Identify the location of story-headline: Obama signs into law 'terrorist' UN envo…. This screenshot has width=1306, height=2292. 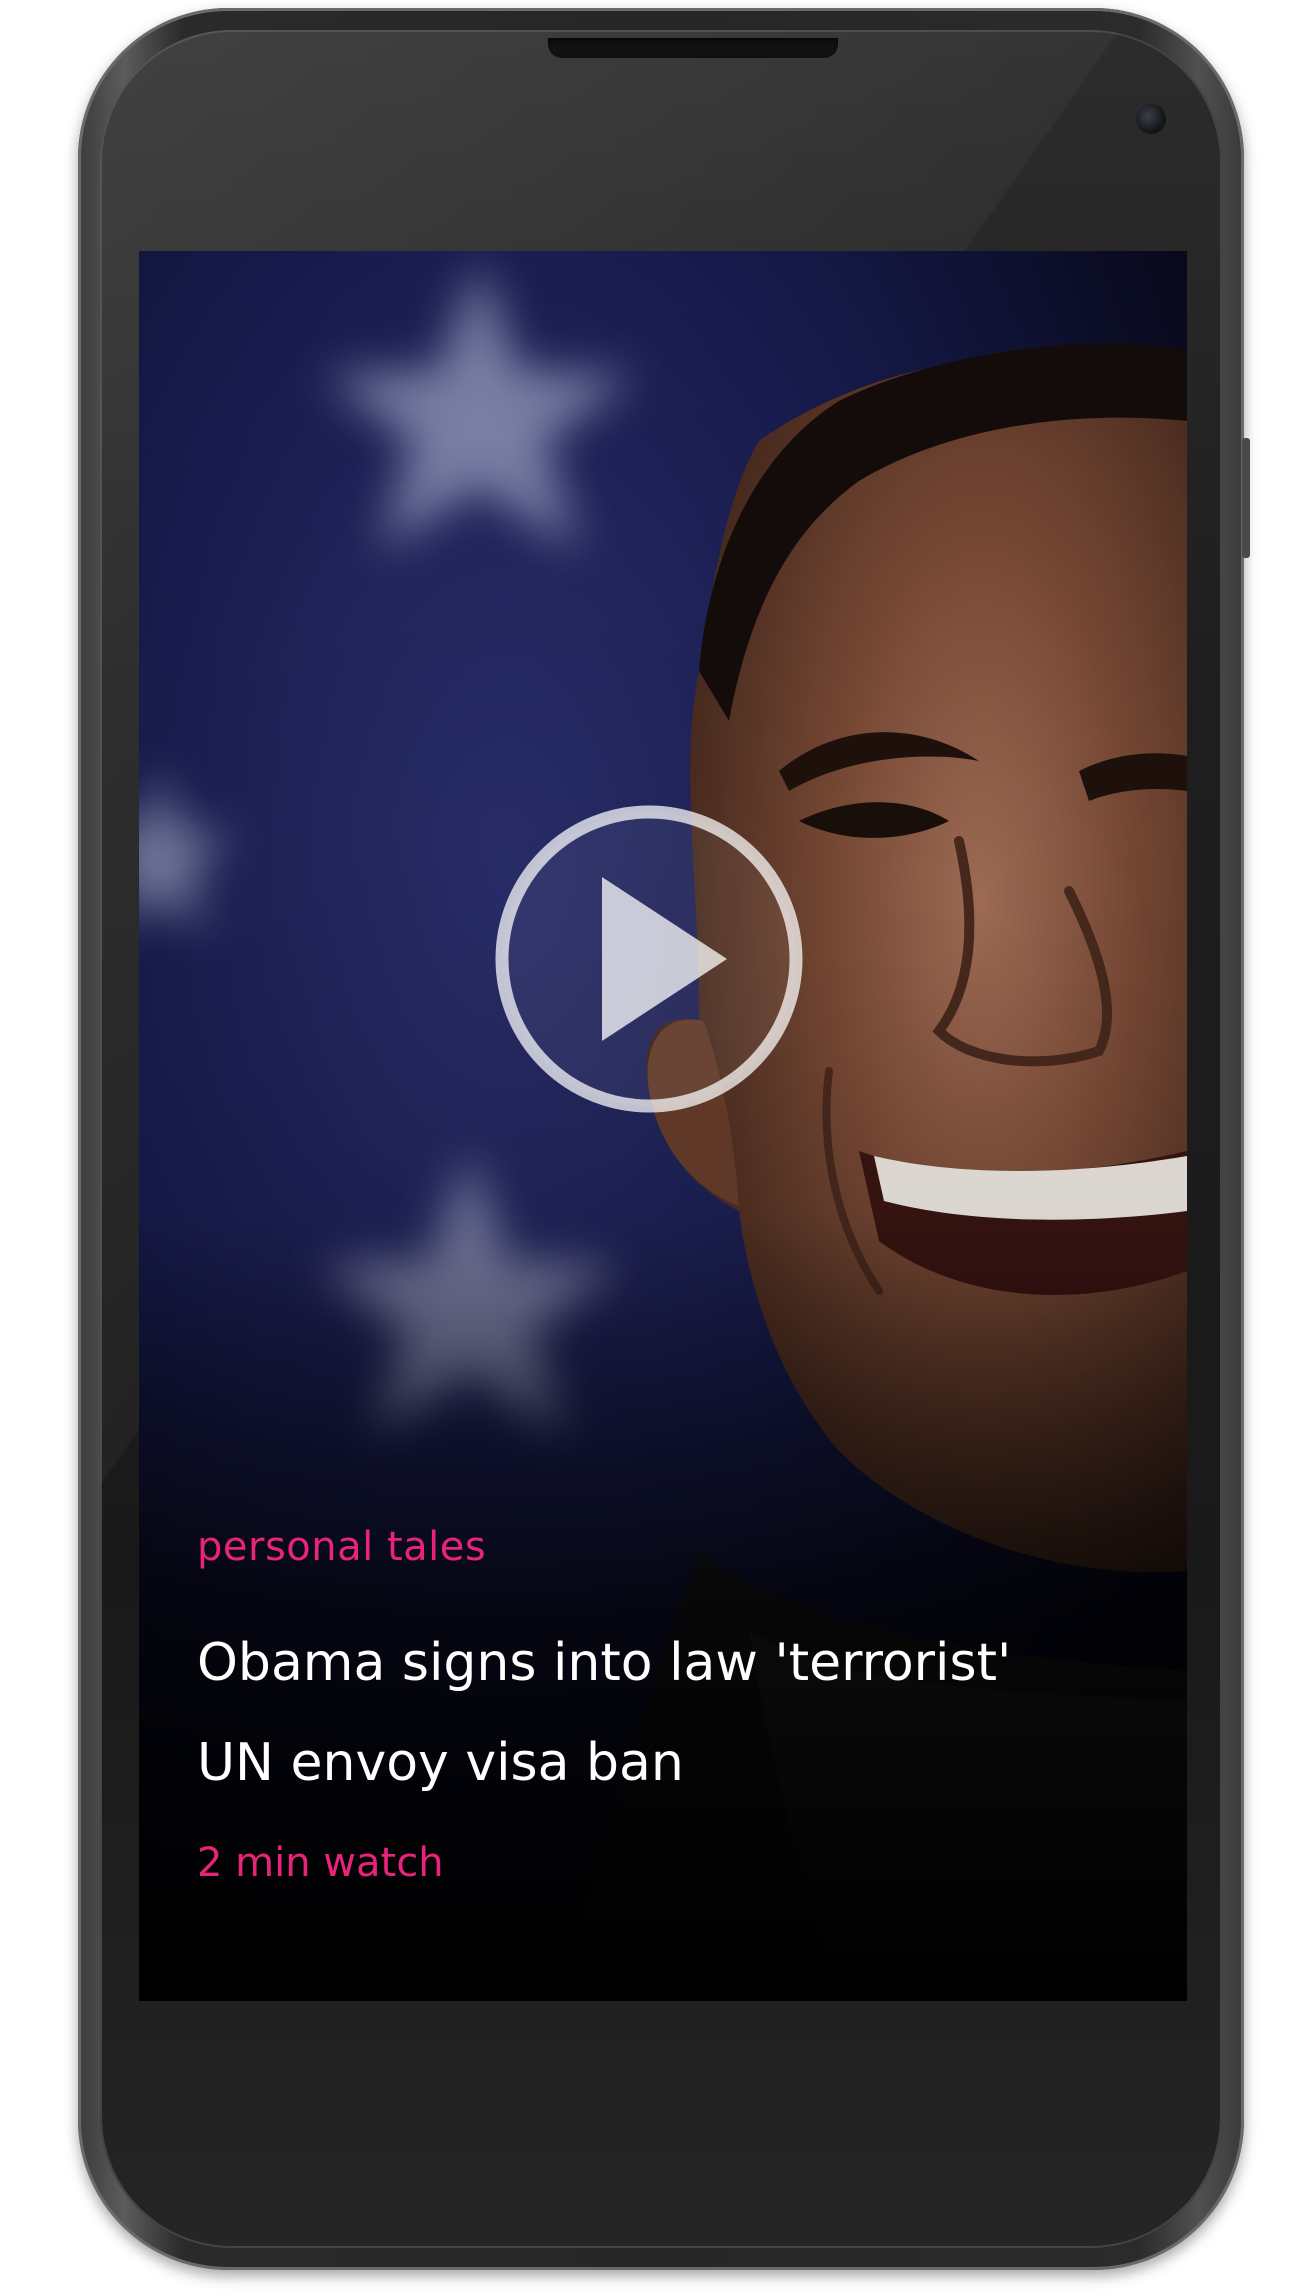
(677, 1713).